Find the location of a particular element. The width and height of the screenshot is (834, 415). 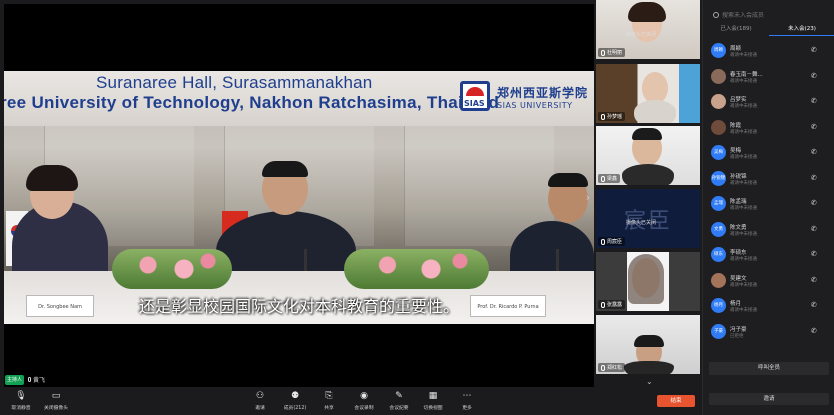

share-button: ⎘ 共享 is located at coordinates (329, 401).